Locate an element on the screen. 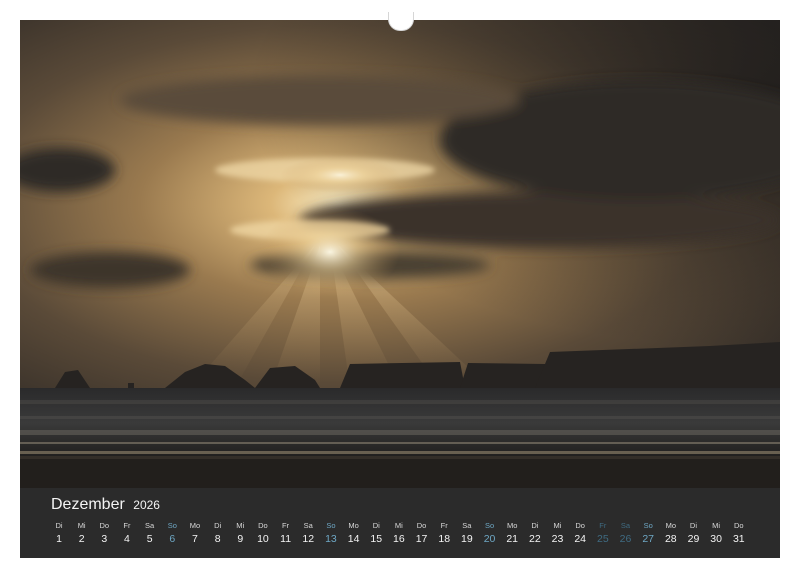 This screenshot has height=577, width=800. day-cell: So 6 is located at coordinates (172, 533).